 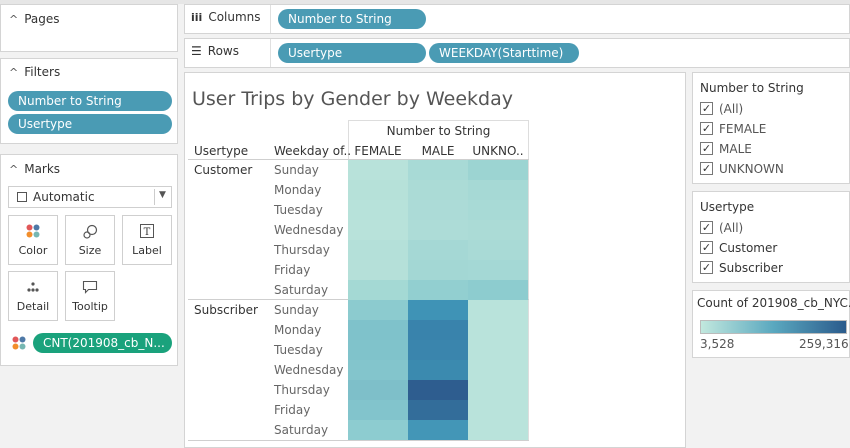 What do you see at coordinates (438, 151) in the screenshot?
I see `column-header-male: MALE` at bounding box center [438, 151].